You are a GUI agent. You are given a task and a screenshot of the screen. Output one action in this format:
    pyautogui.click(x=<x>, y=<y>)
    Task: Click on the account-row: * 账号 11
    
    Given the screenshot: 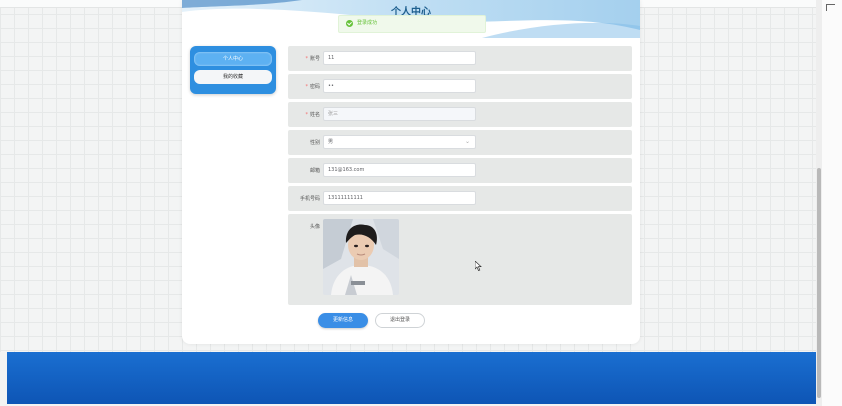 What is the action you would take?
    pyautogui.click(x=460, y=58)
    